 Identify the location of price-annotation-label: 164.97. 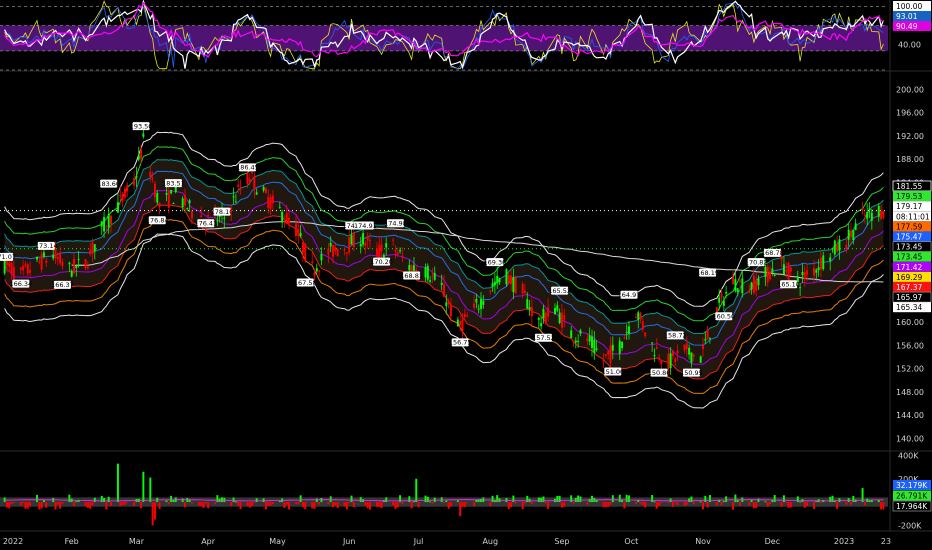
(629, 295).